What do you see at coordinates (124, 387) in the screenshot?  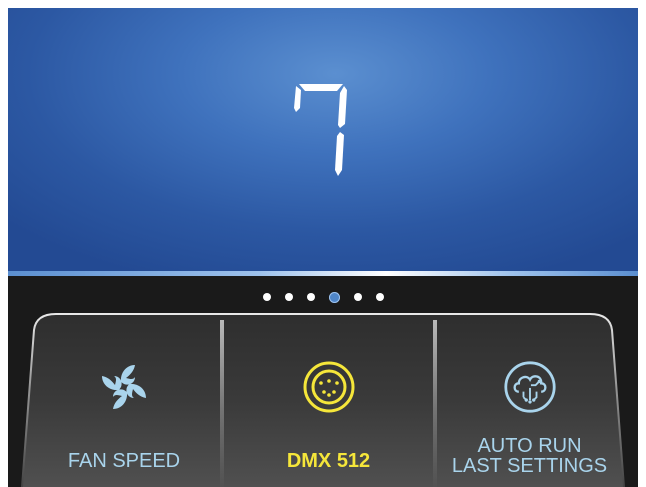 I see `fan-icon` at bounding box center [124, 387].